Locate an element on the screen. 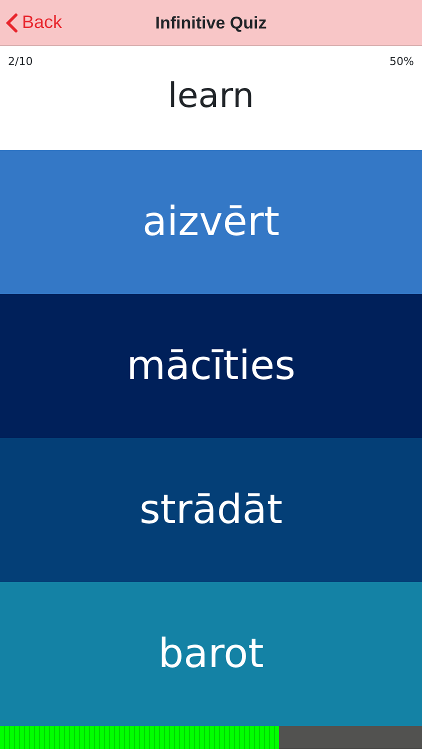  screen-title: Infinitive Quiz is located at coordinates (211, 23).